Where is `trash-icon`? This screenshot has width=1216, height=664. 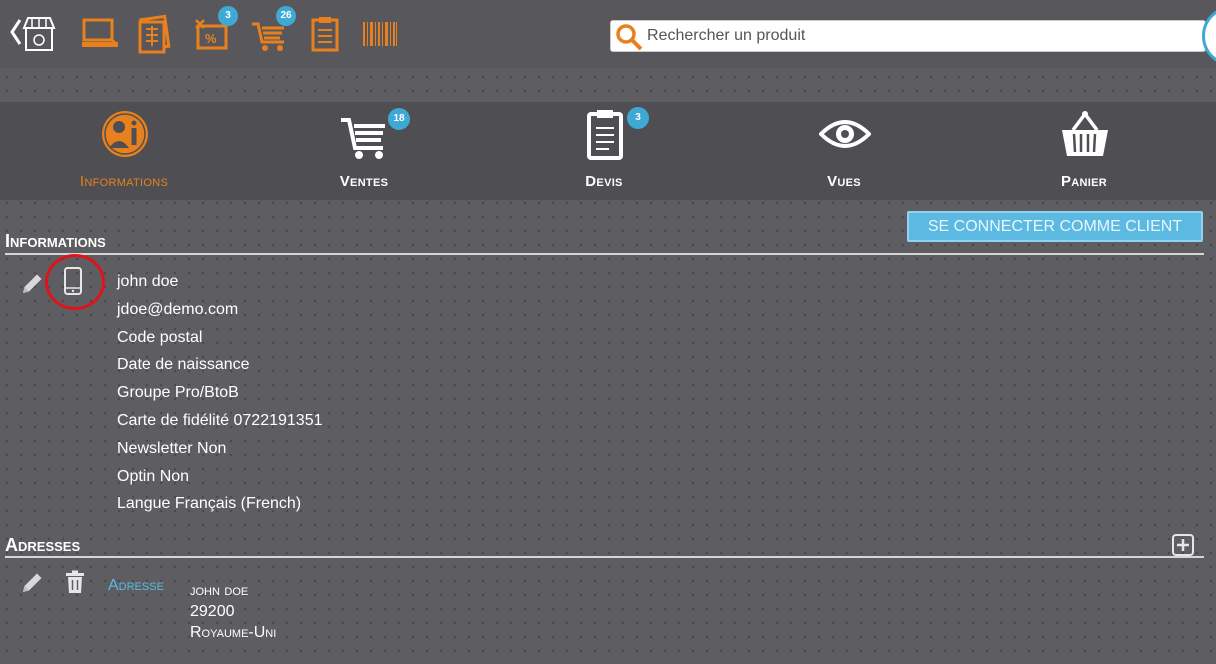 trash-icon is located at coordinates (75, 581).